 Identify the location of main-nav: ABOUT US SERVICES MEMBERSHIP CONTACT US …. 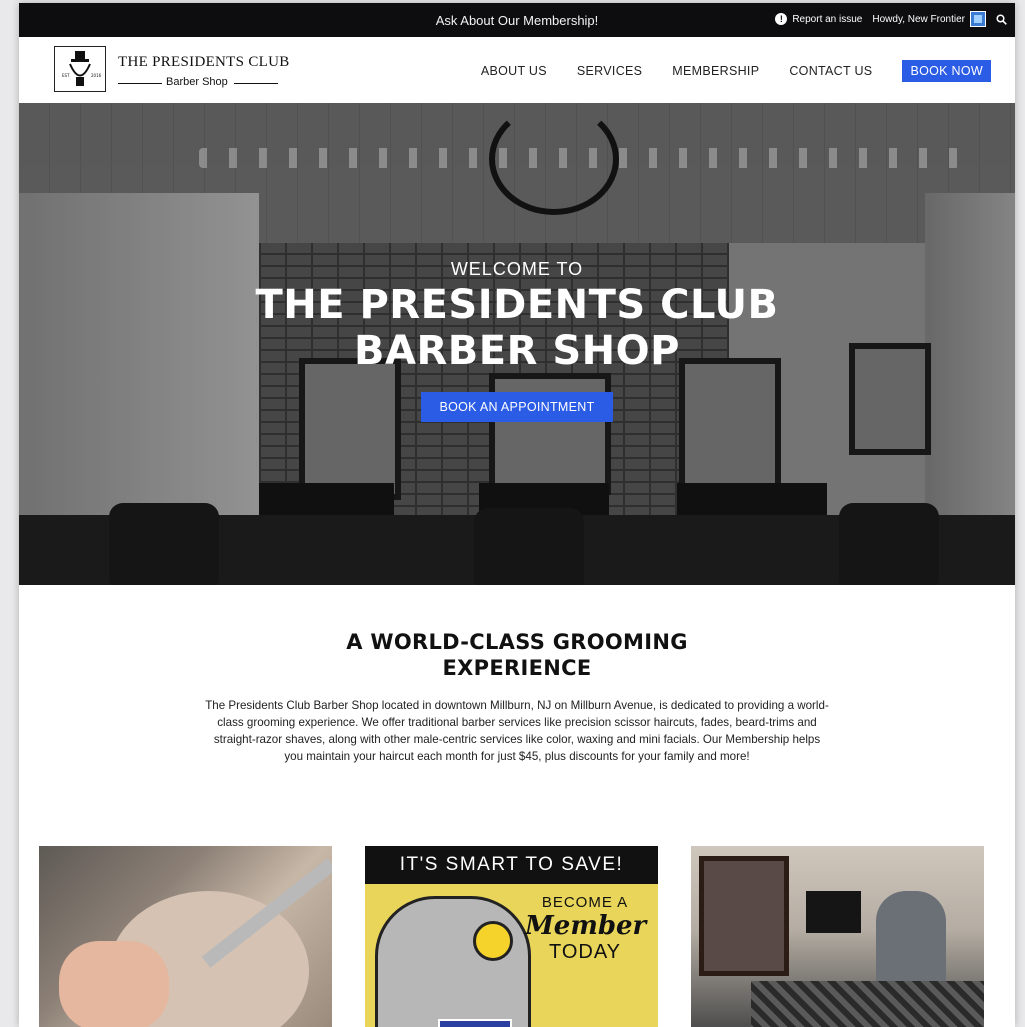
(721, 71).